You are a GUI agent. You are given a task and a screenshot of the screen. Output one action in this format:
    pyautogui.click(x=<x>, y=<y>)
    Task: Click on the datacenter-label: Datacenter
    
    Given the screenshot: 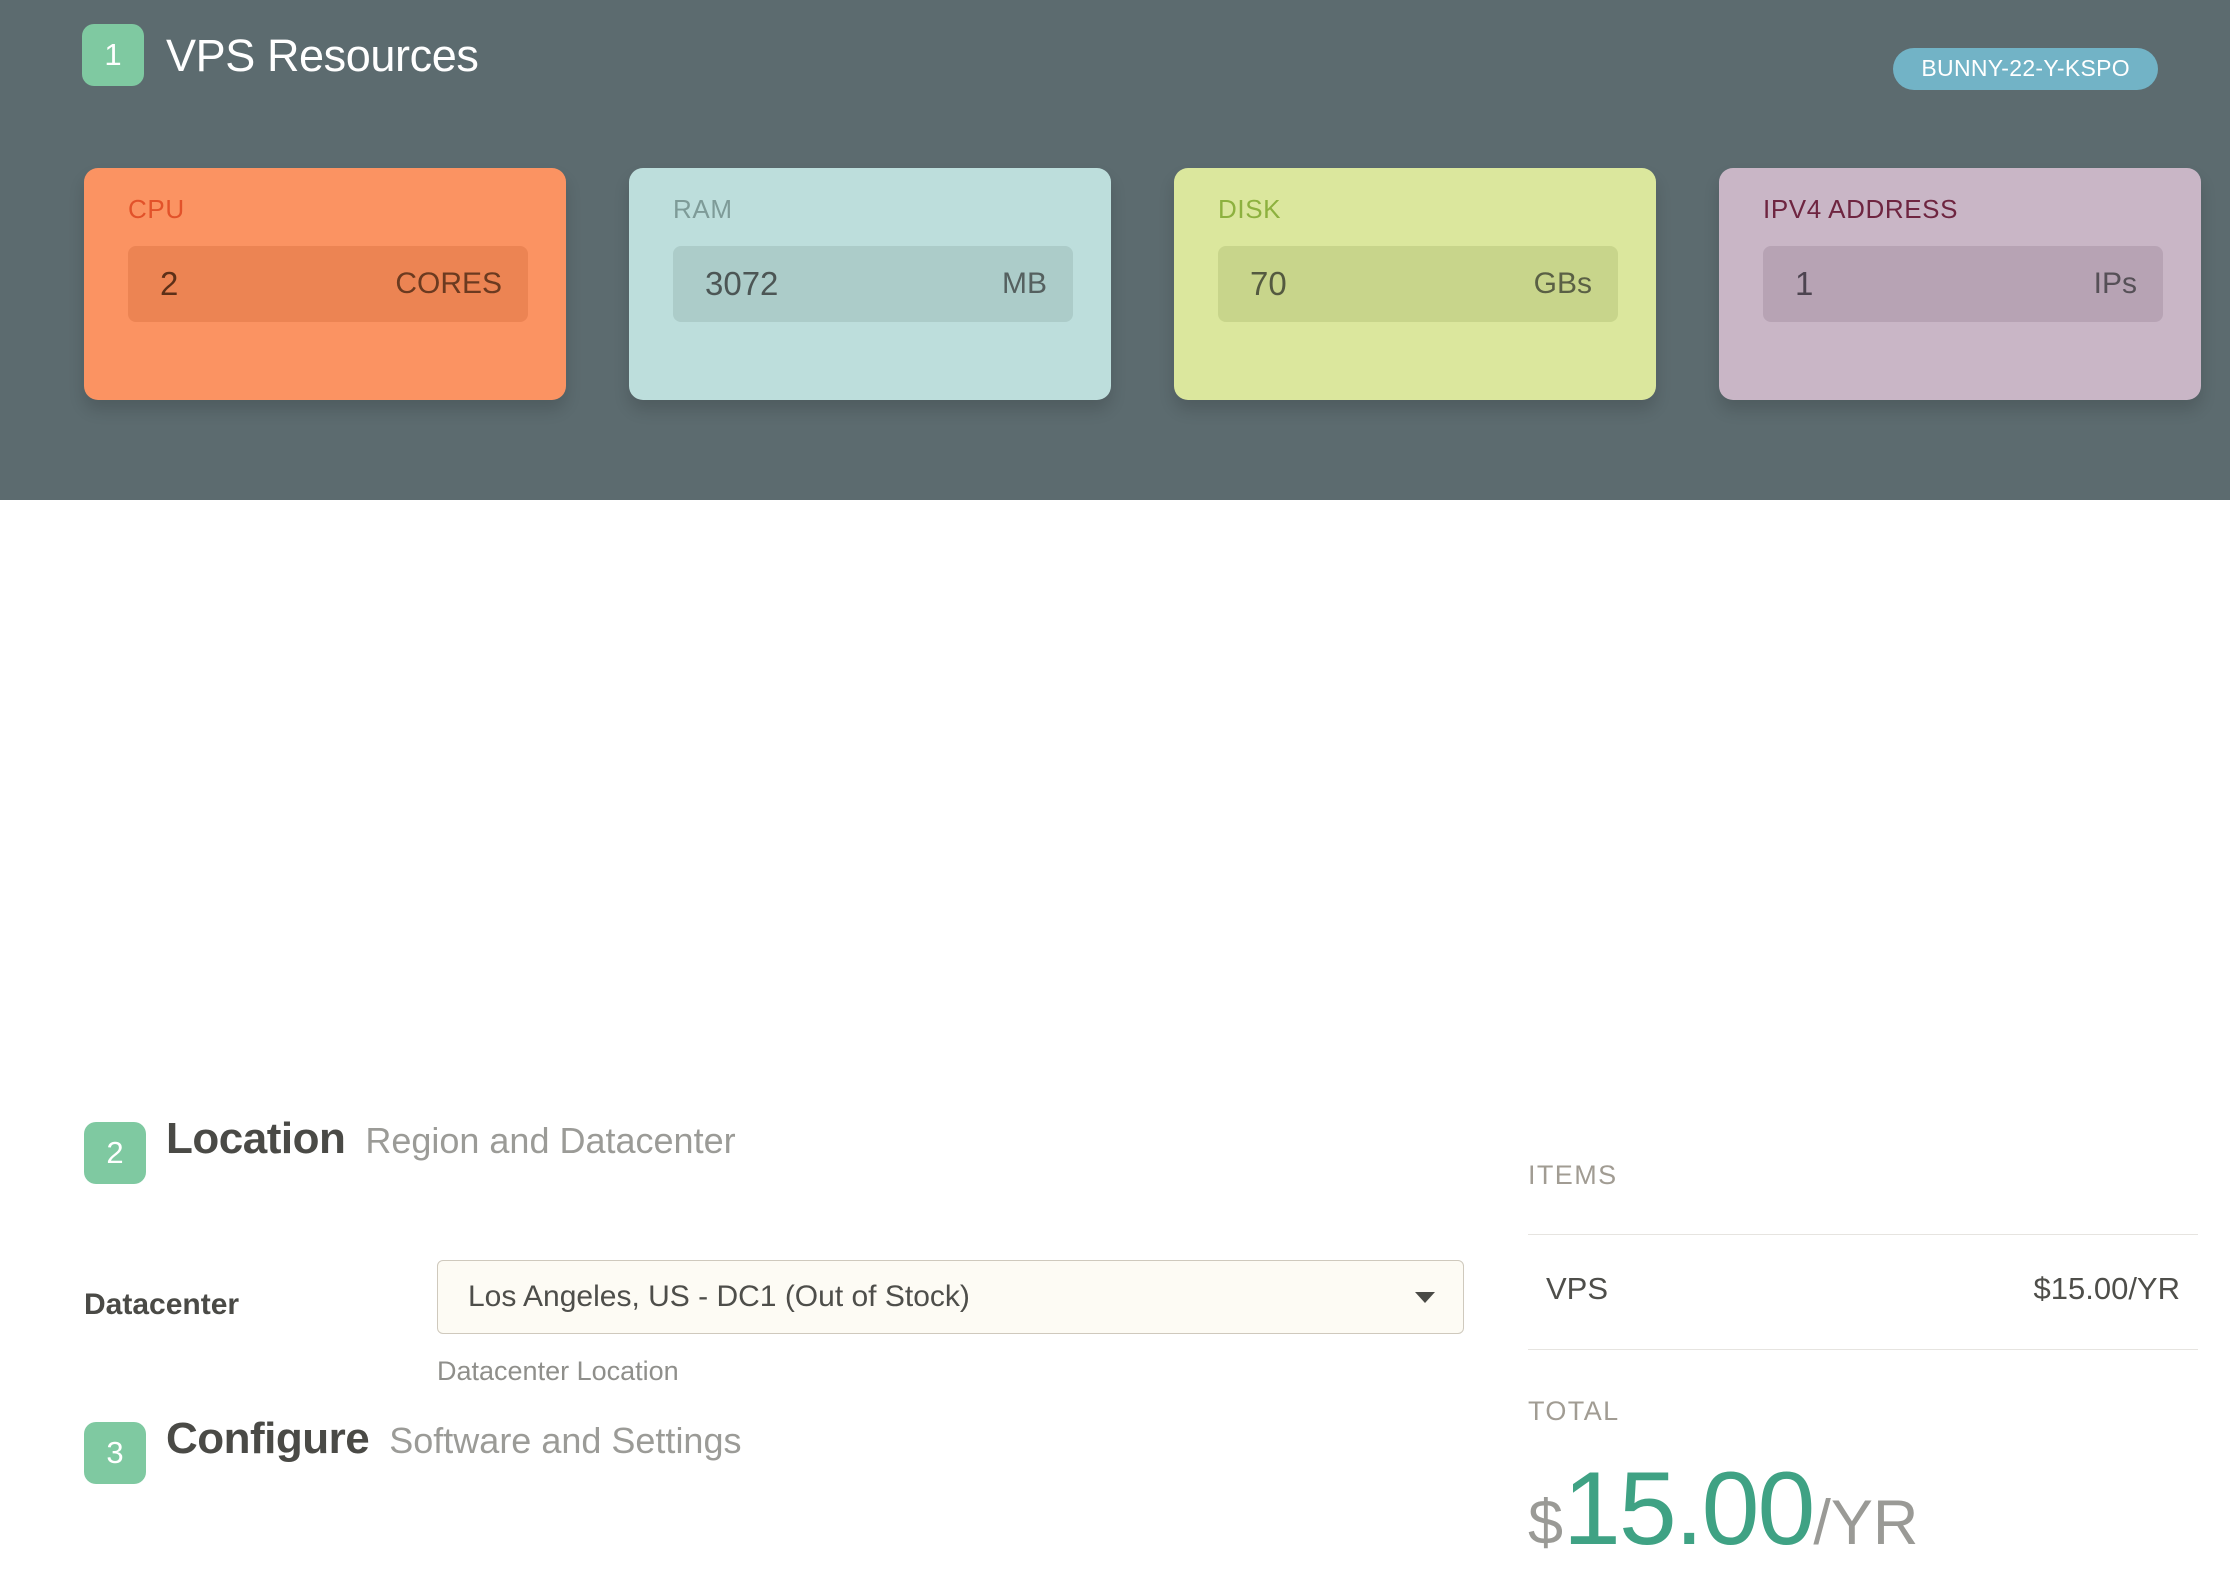 What is the action you would take?
    pyautogui.click(x=162, y=1304)
    